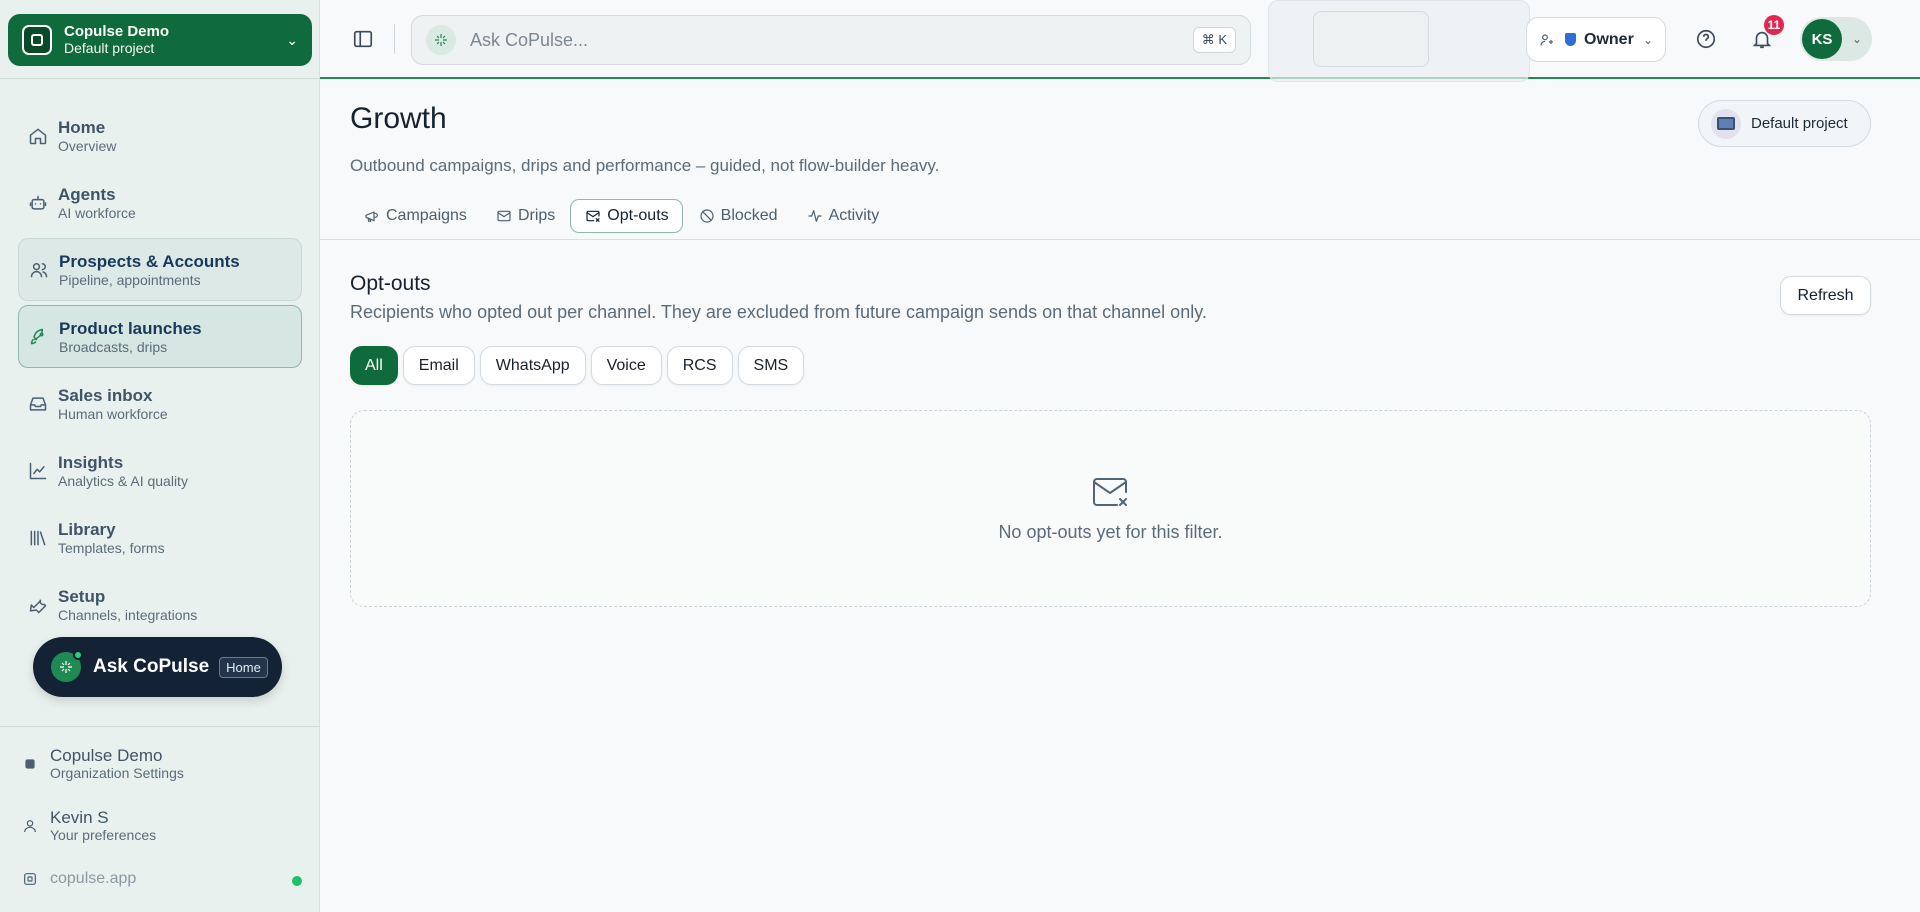 This screenshot has height=912, width=1920. I want to click on toolbar-separator, so click(394, 39).